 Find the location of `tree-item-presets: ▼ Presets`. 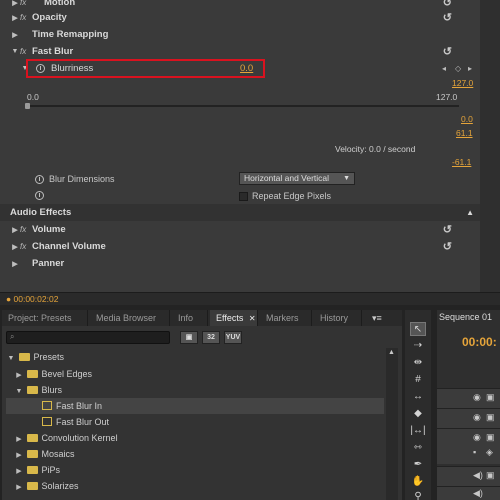

tree-item-presets: ▼ Presets is located at coordinates (195, 357).